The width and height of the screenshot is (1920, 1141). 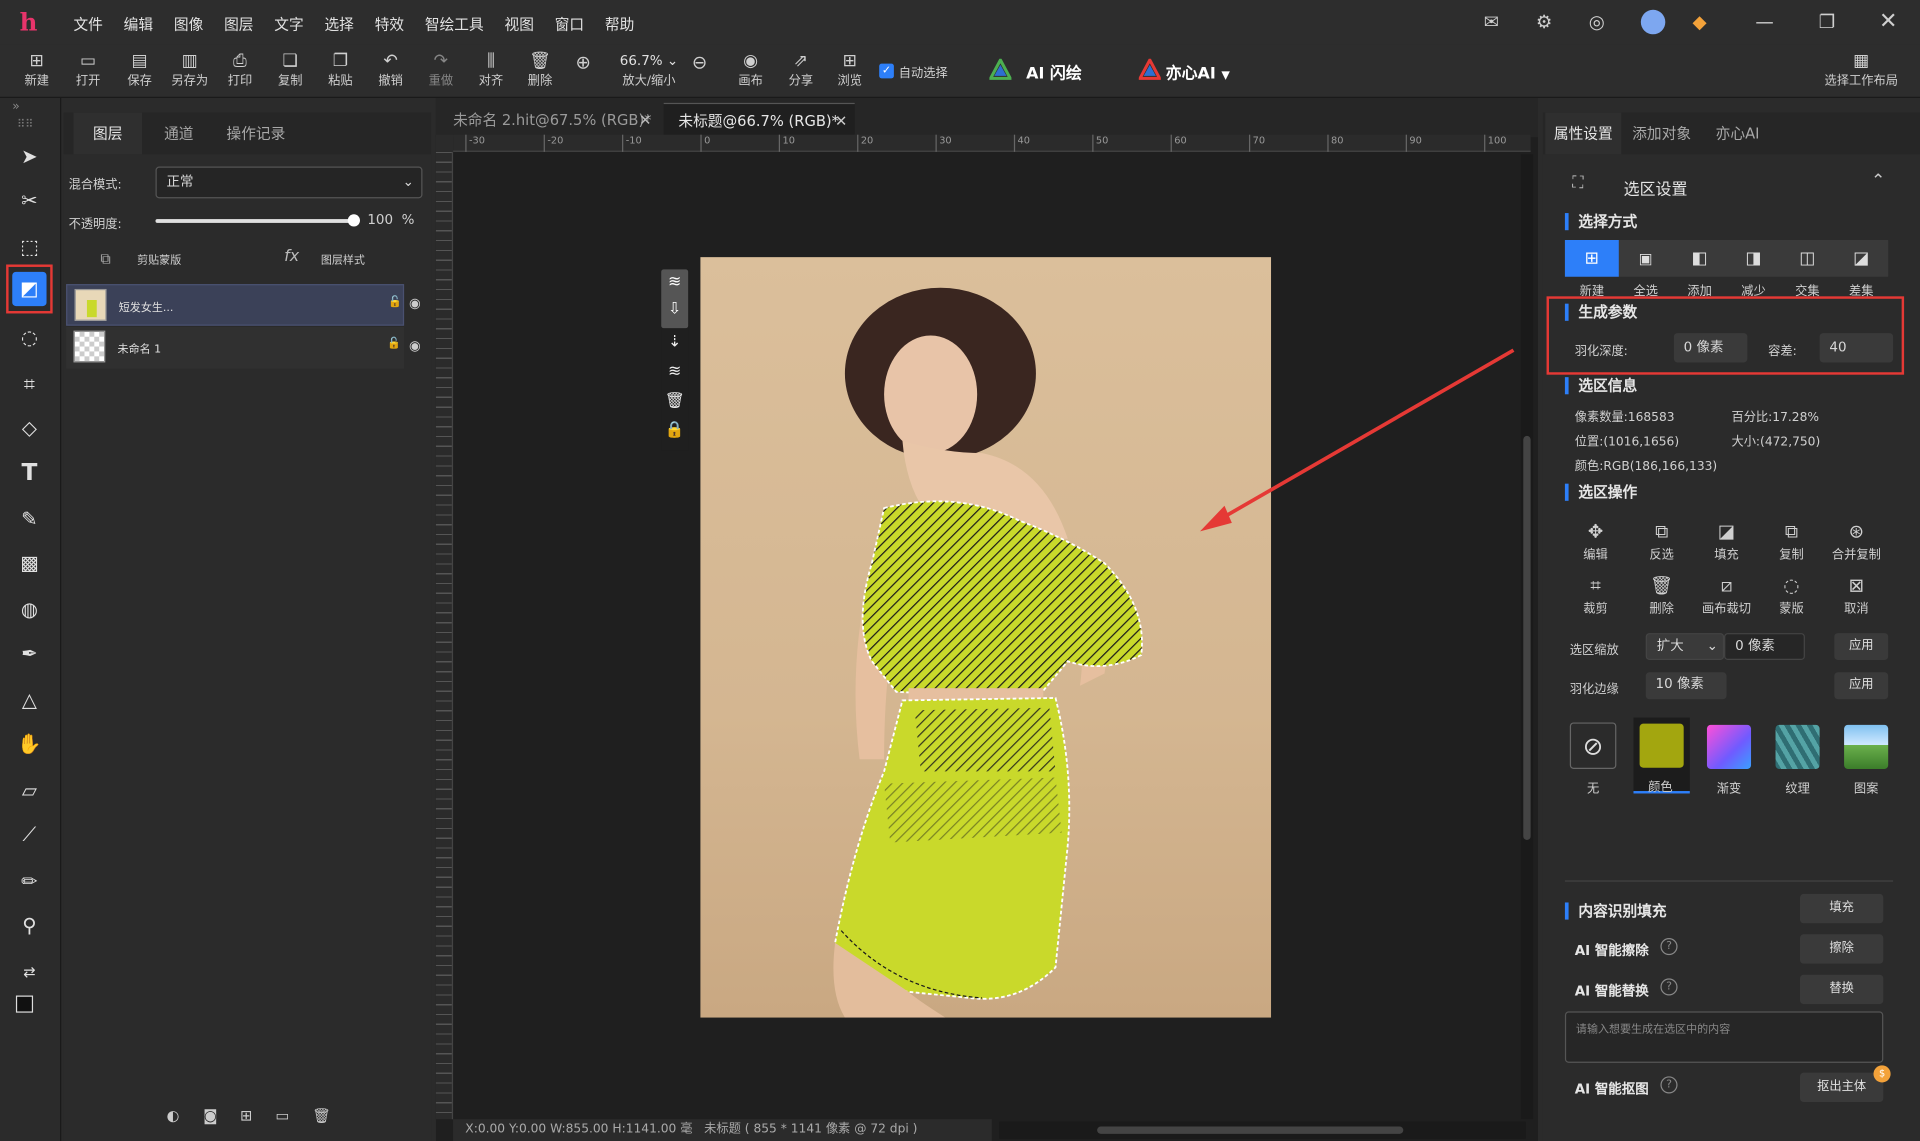 What do you see at coordinates (1250, 1130) in the screenshot?
I see `horizontal-scroll-thumb` at bounding box center [1250, 1130].